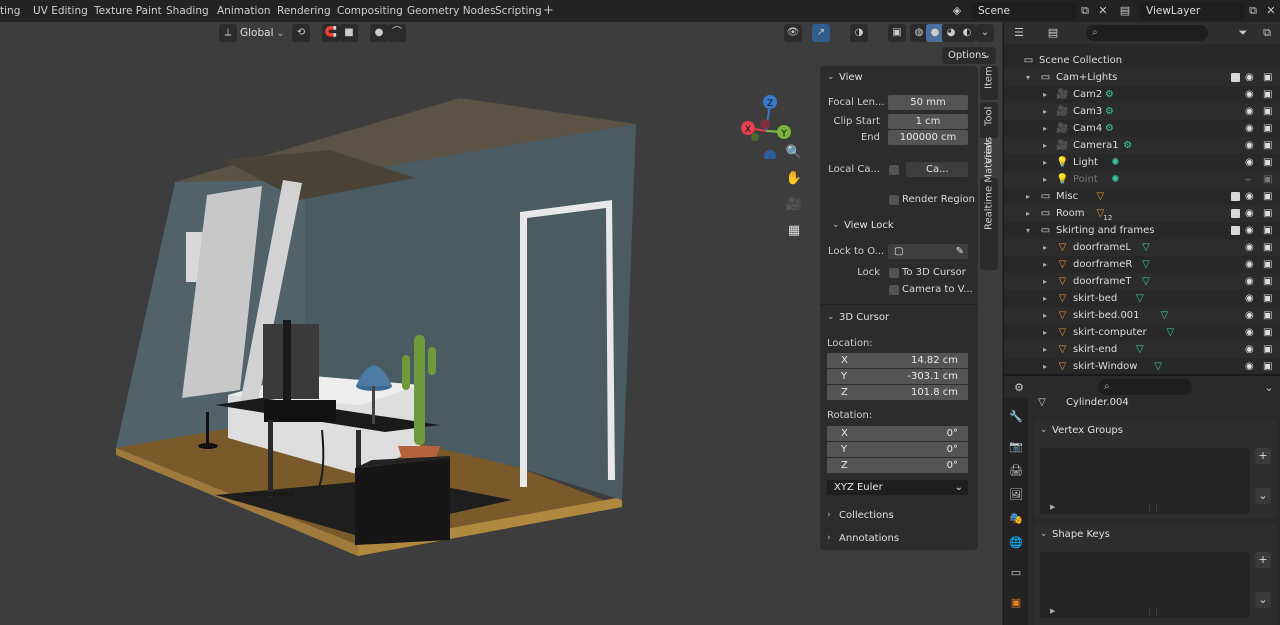 This screenshot has height=625, width=1280. Describe the element at coordinates (960, 251) in the screenshot. I see `eyedropper-icon: ✎` at that location.